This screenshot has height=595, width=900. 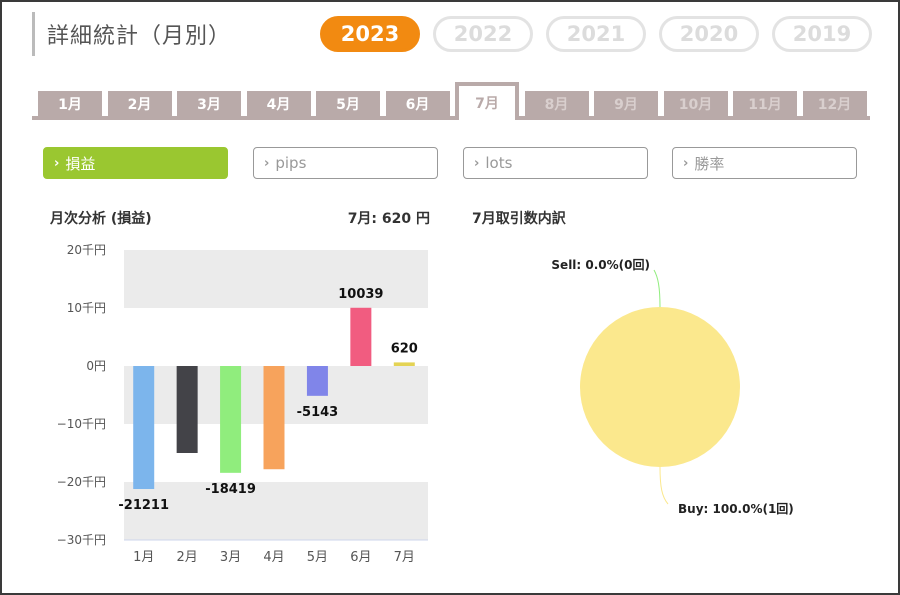 I want to click on data-label: -5143, so click(x=318, y=412).